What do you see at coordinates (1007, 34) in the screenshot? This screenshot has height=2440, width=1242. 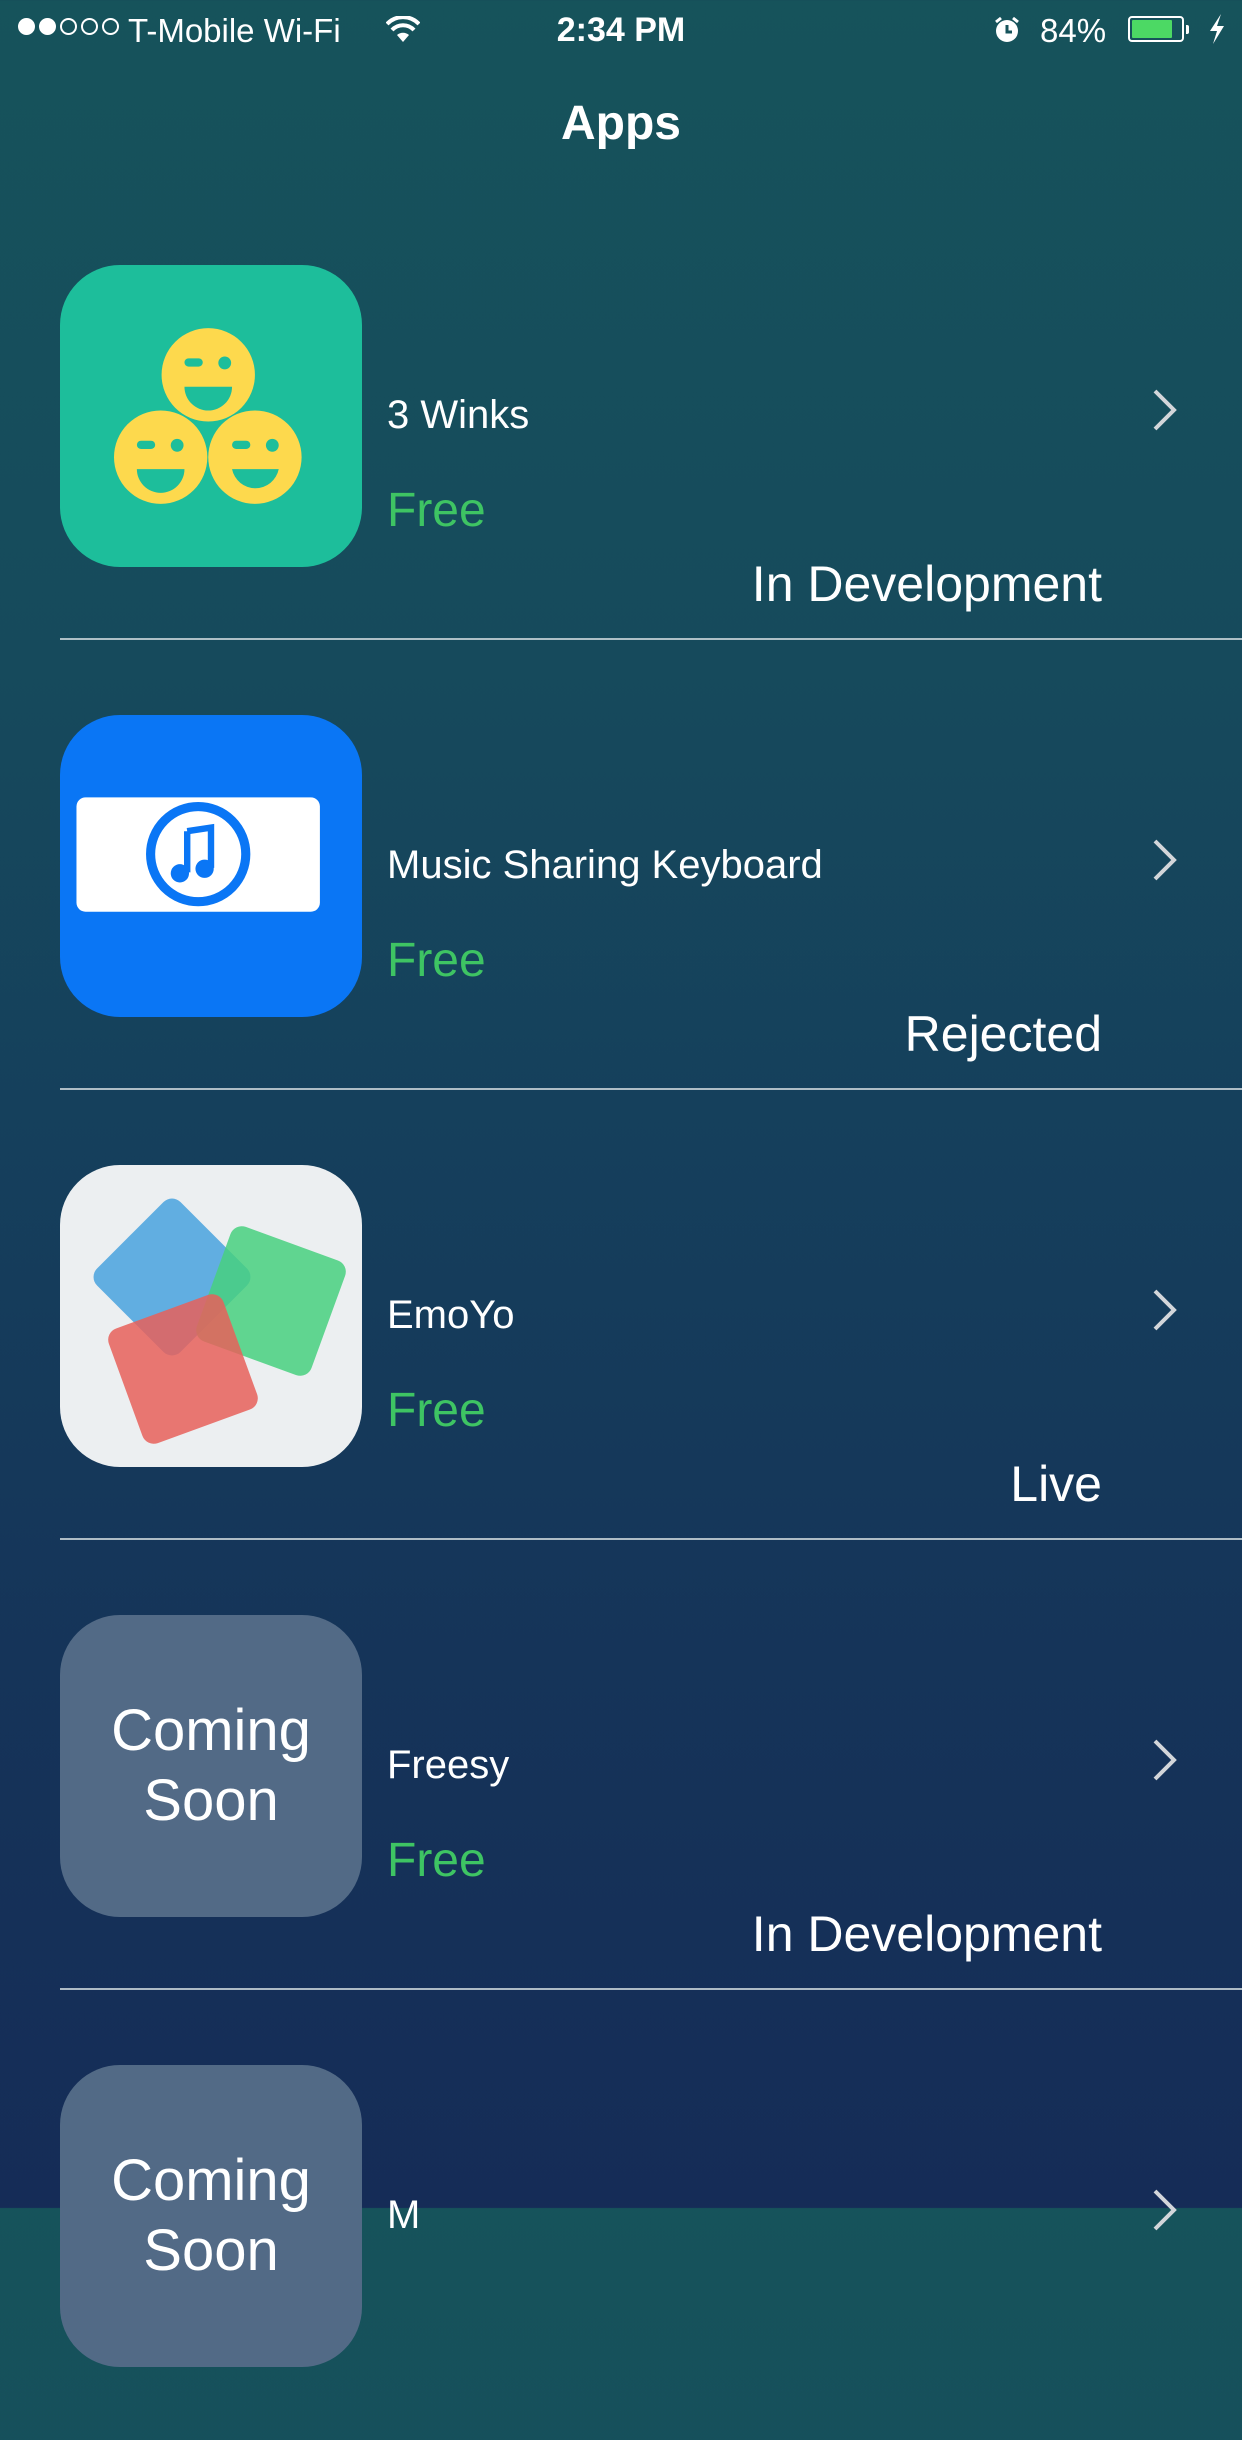 I see `alarm-icon` at bounding box center [1007, 34].